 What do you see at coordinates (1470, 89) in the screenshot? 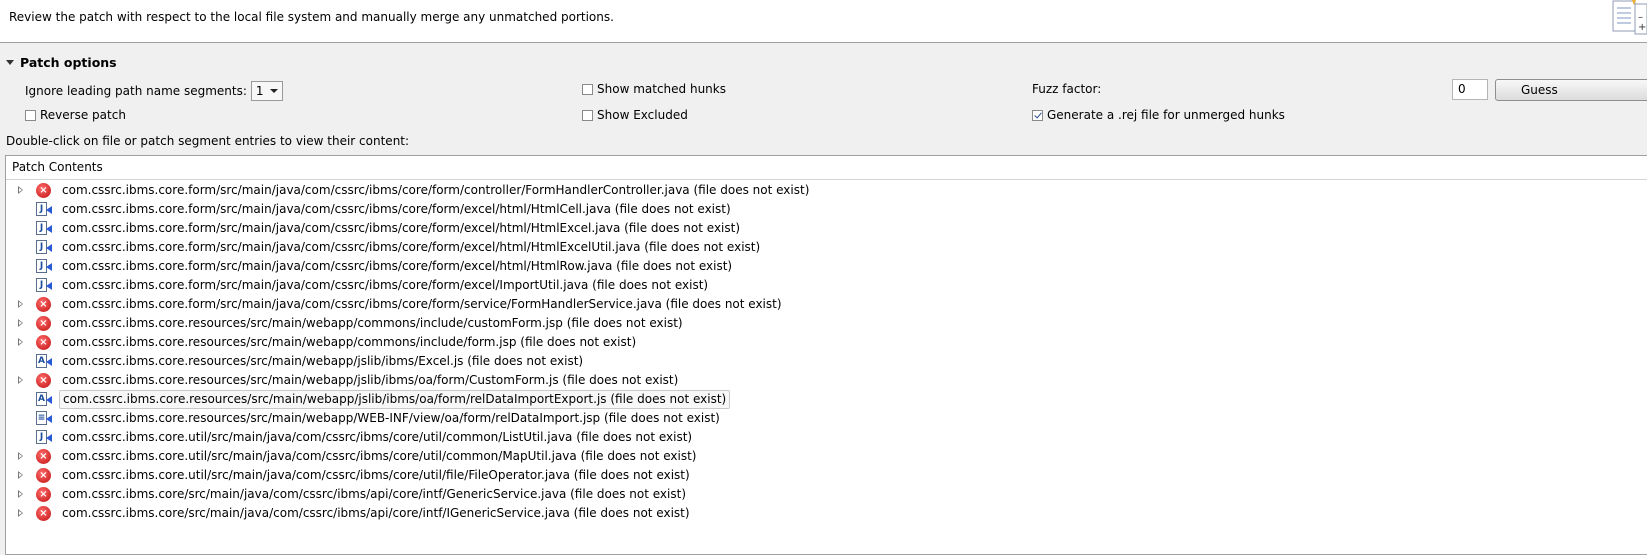
I see `fuzz-factor-input: 0` at bounding box center [1470, 89].